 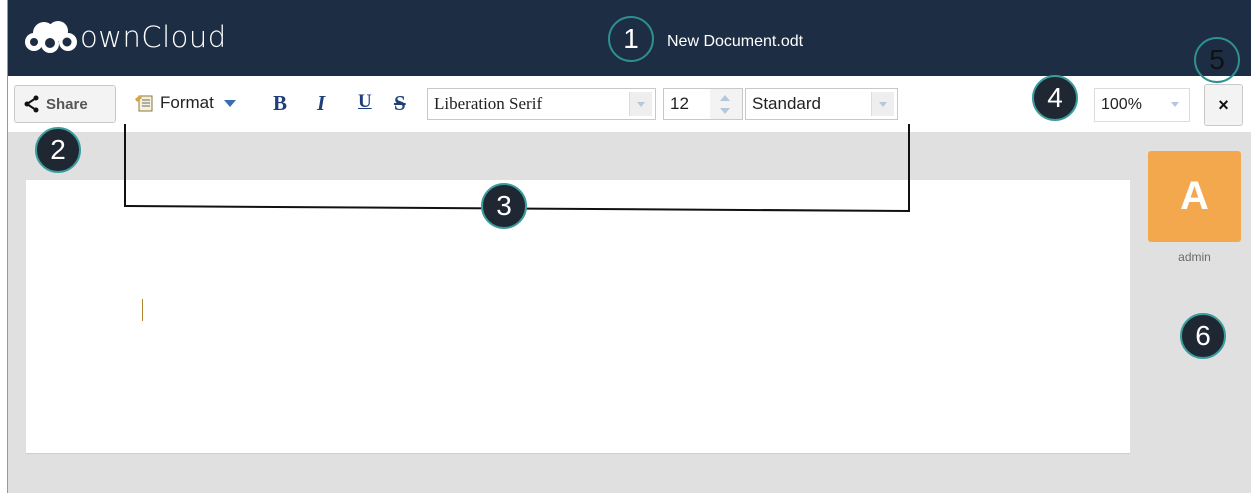 What do you see at coordinates (786, 103) in the screenshot?
I see `paragraph-style-value: Standard` at bounding box center [786, 103].